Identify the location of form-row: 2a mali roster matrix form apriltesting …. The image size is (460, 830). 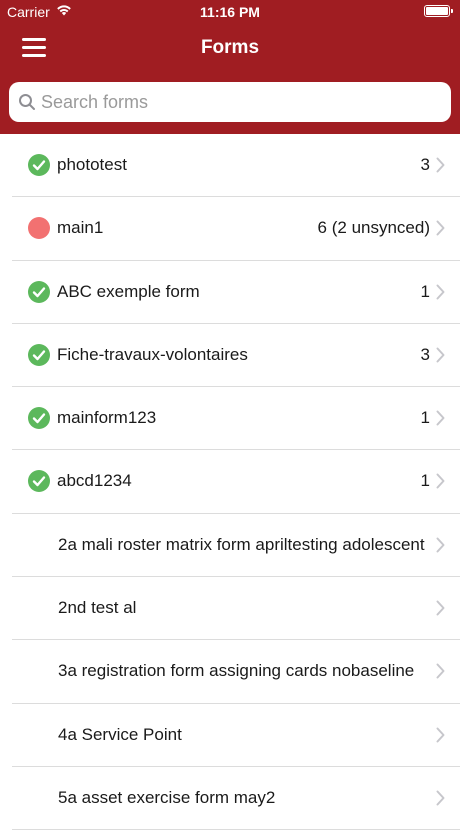
(230, 546).